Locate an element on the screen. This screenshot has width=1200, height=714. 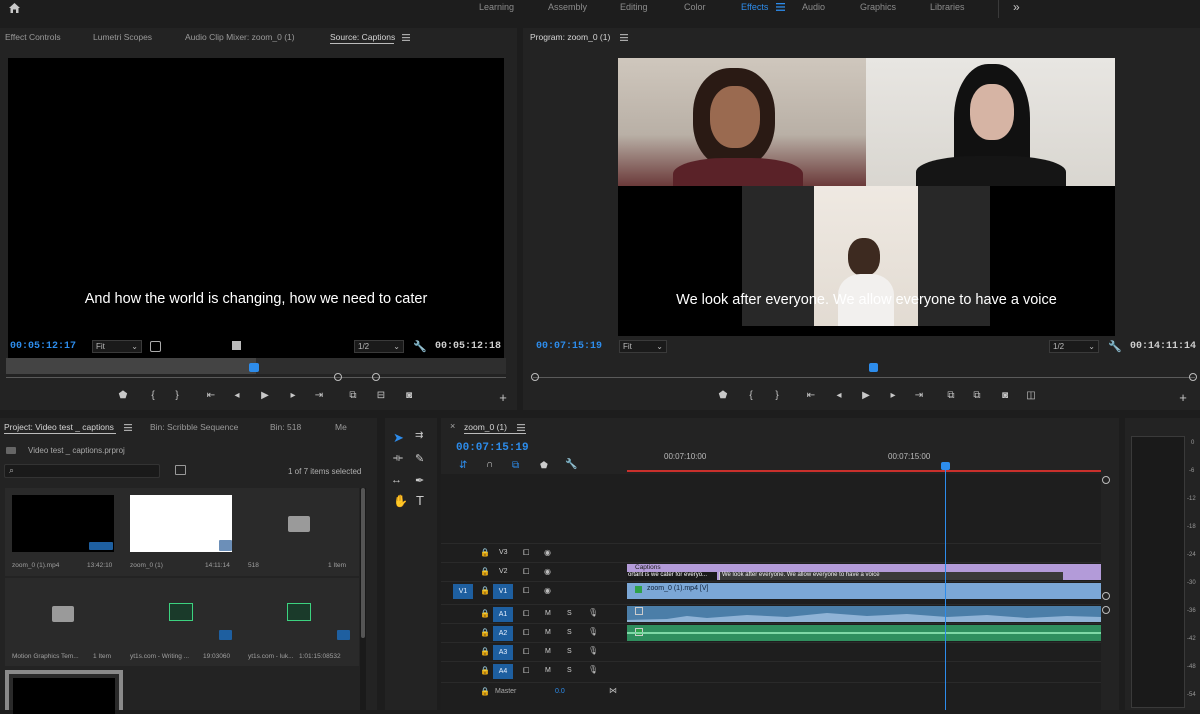
ripple-edit-tool-icon: ⟛ is located at coordinates (398, 458).